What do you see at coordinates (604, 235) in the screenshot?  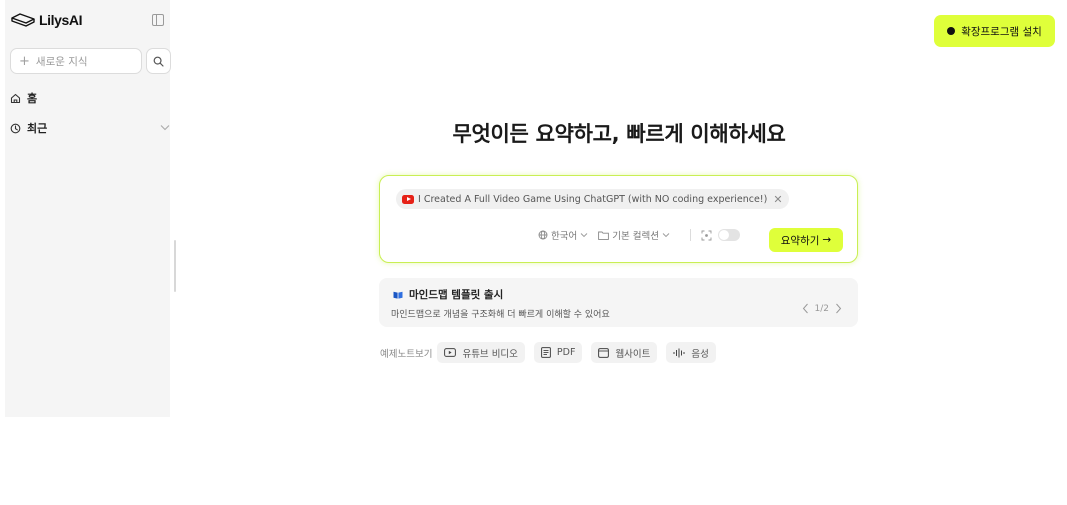 I see `folder-icon` at bounding box center [604, 235].